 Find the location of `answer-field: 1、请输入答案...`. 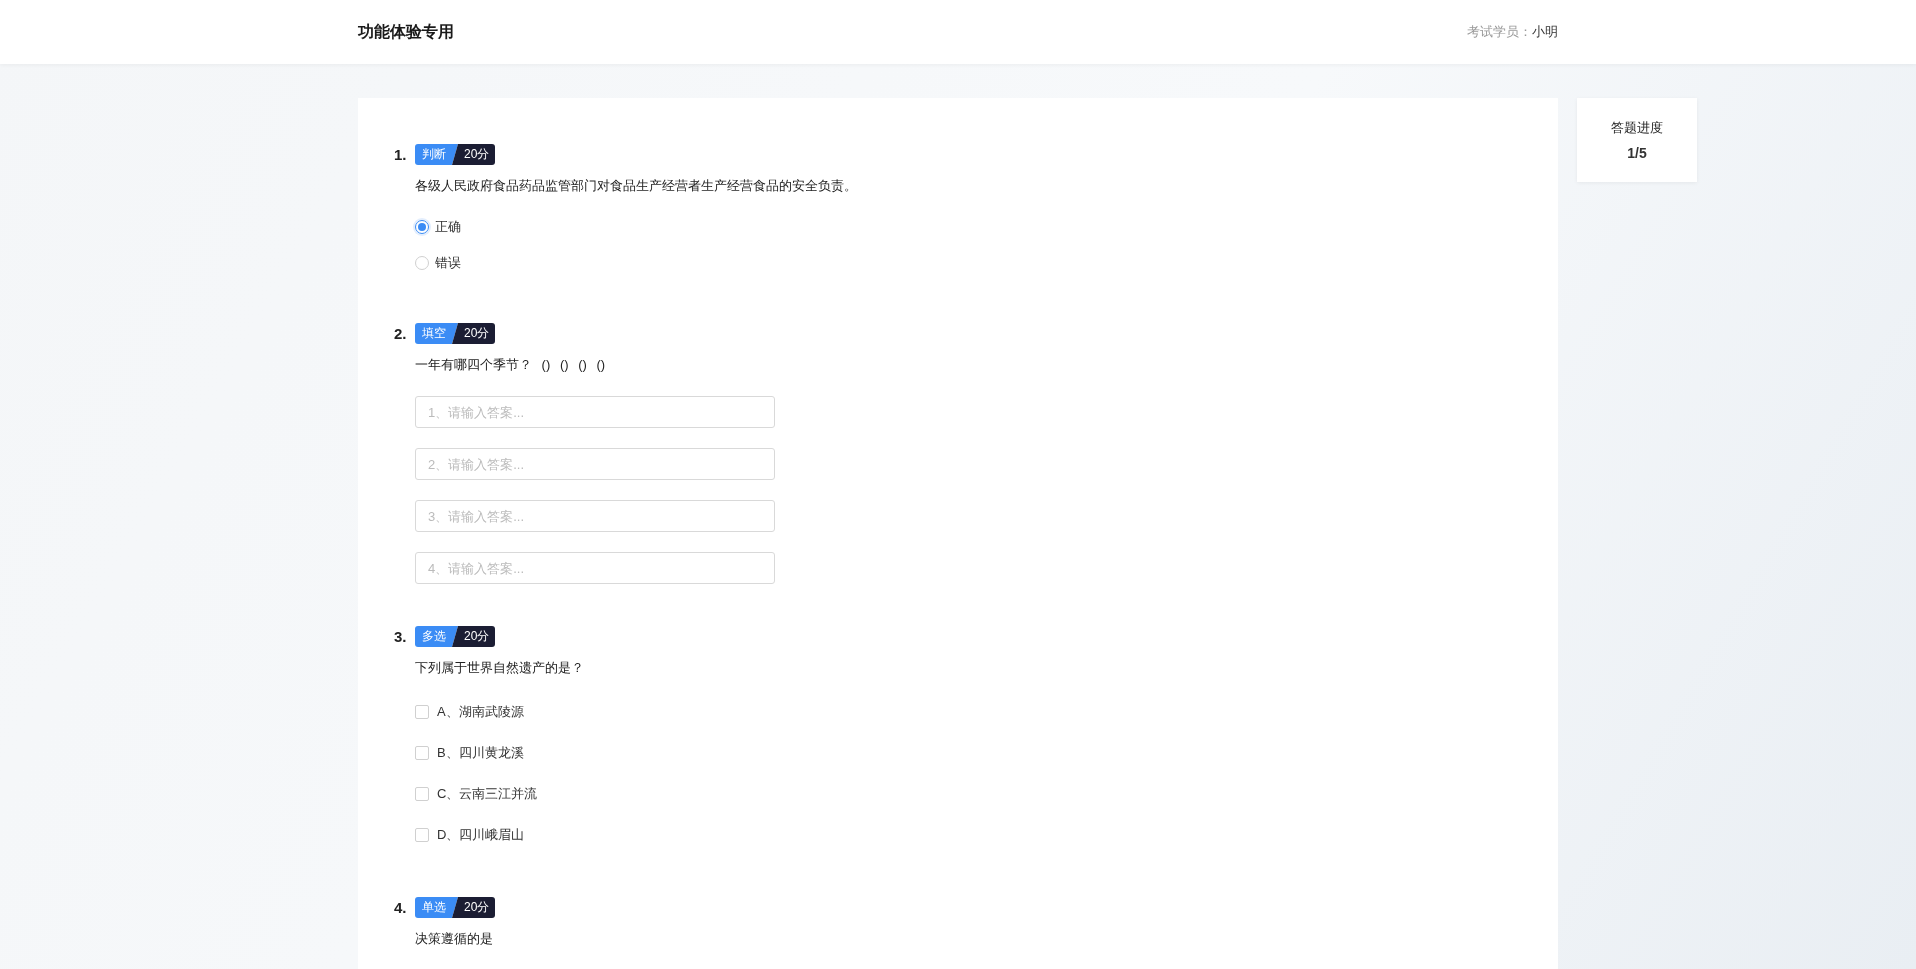

answer-field: 1、请输入答案... is located at coordinates (595, 412).